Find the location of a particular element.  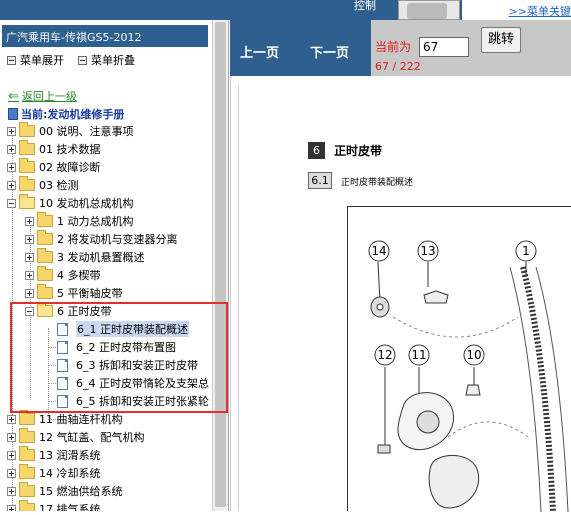

tree-node: 3 发动机悬置概述 is located at coordinates (85, 257).